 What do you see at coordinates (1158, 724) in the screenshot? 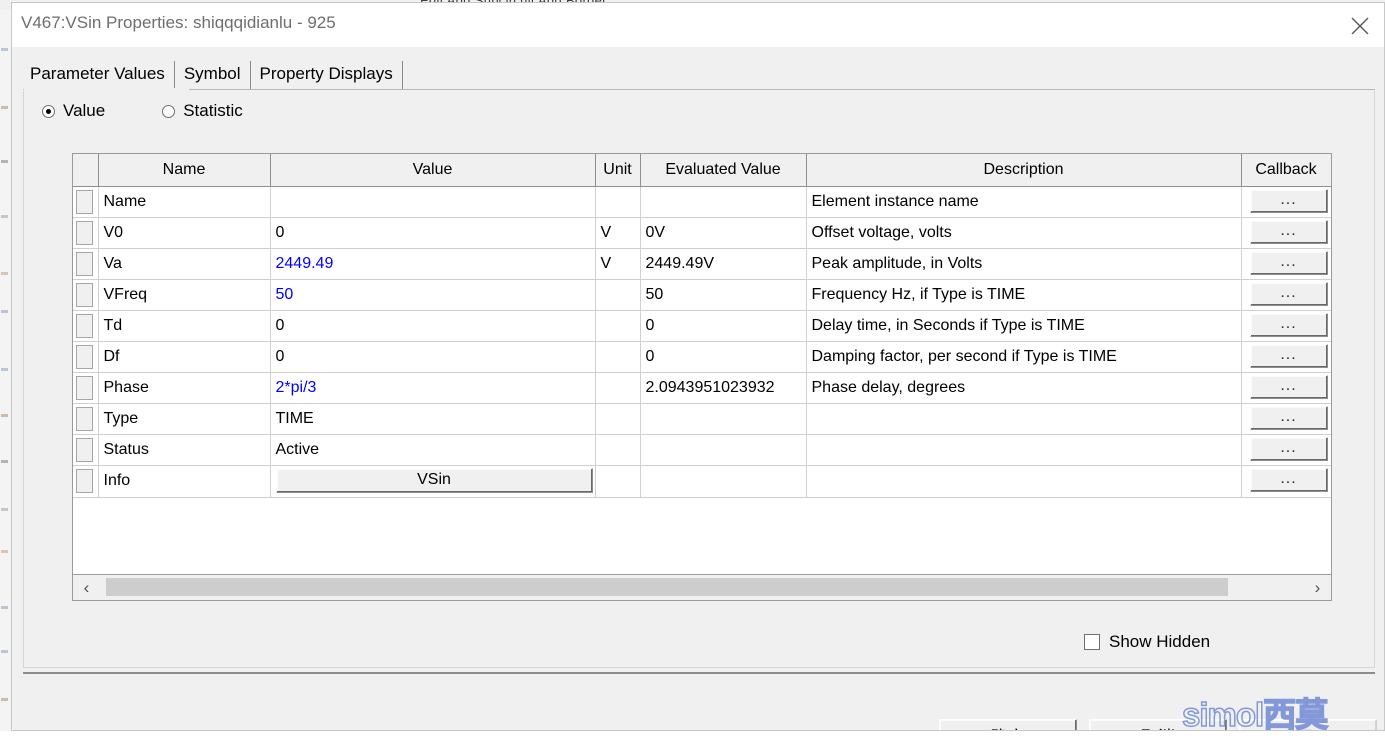
I see `cancel-button: 取消` at bounding box center [1158, 724].